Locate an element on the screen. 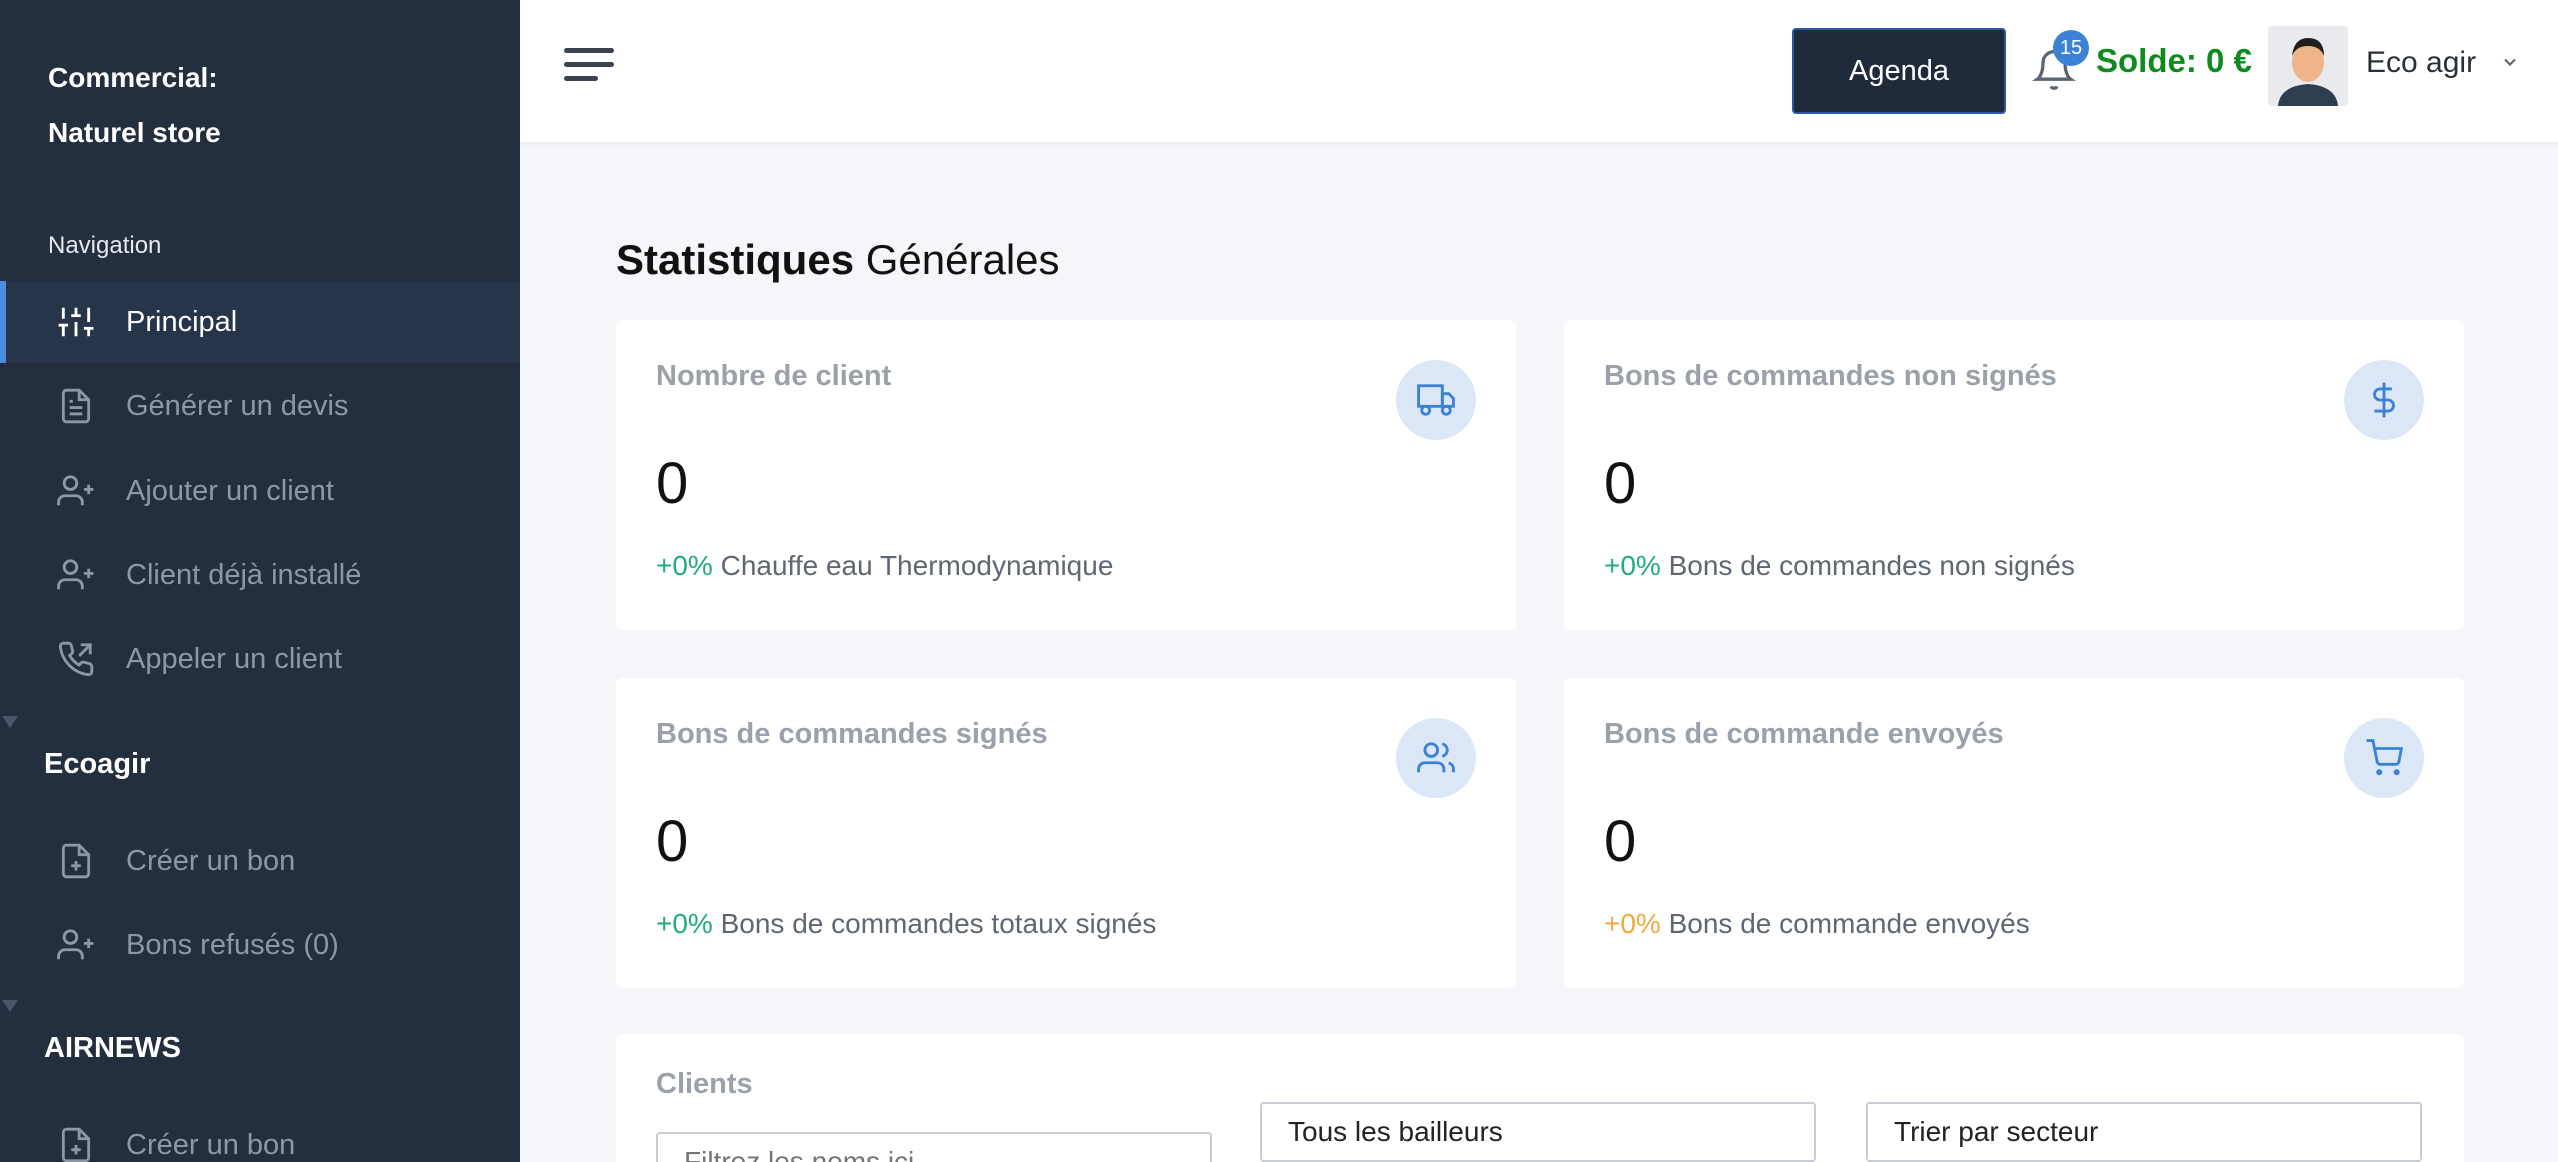  document-icon is located at coordinates (76, 406).